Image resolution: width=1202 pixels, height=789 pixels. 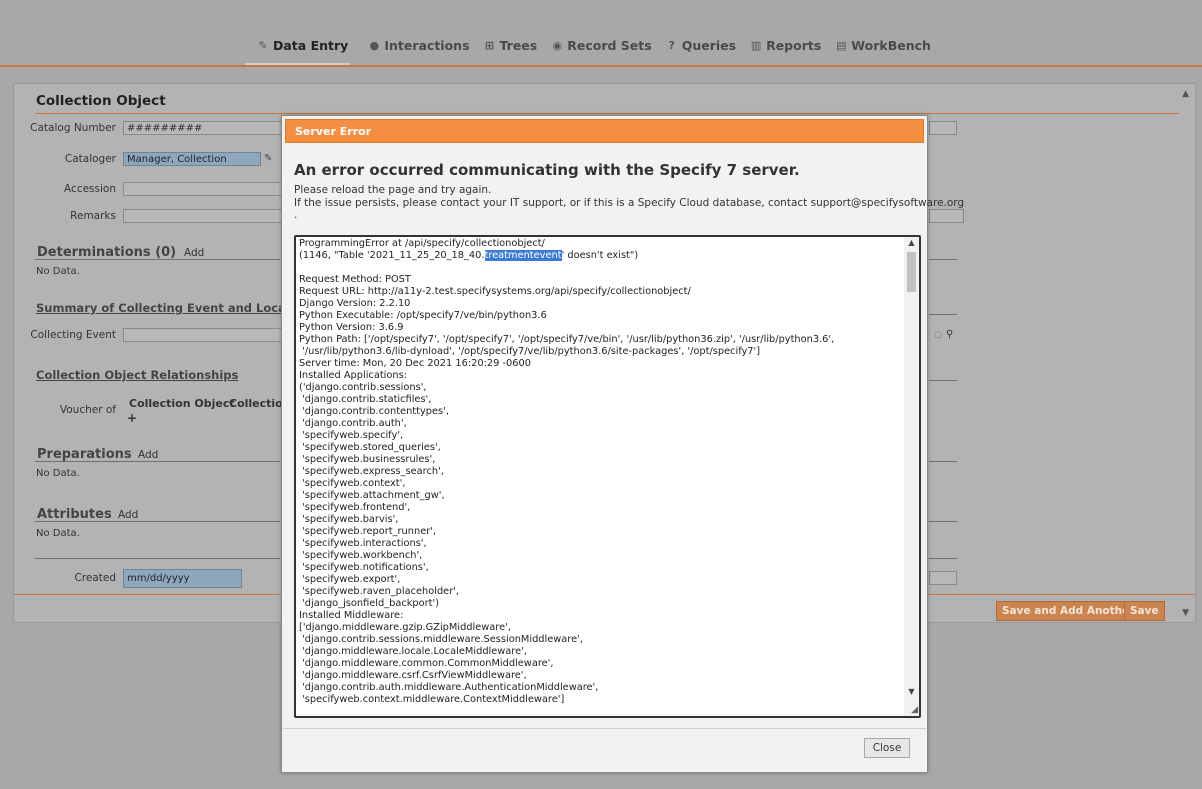 What do you see at coordinates (943, 521) in the screenshot?
I see `attributes-rule-right` at bounding box center [943, 521].